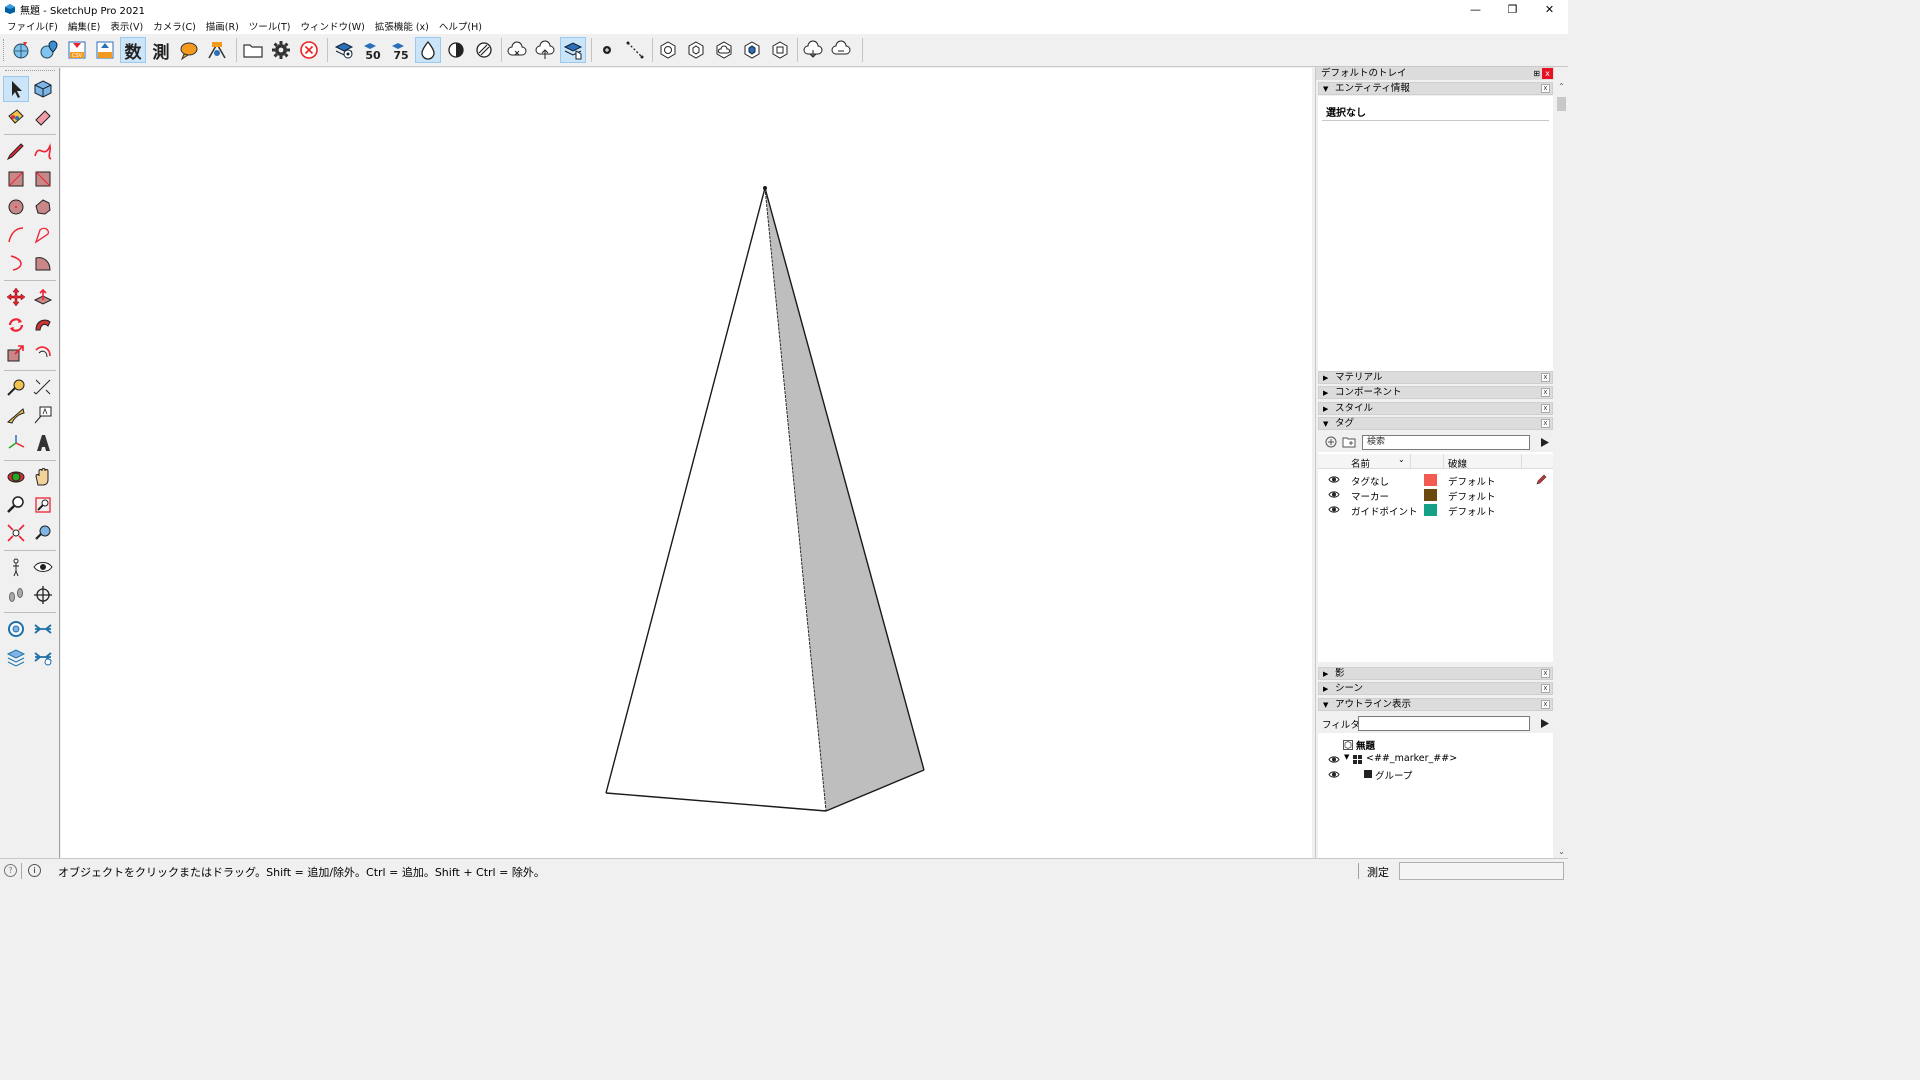 The image size is (1920, 1080). What do you see at coordinates (16, 387) in the screenshot?
I see `tape-measure-tool` at bounding box center [16, 387].